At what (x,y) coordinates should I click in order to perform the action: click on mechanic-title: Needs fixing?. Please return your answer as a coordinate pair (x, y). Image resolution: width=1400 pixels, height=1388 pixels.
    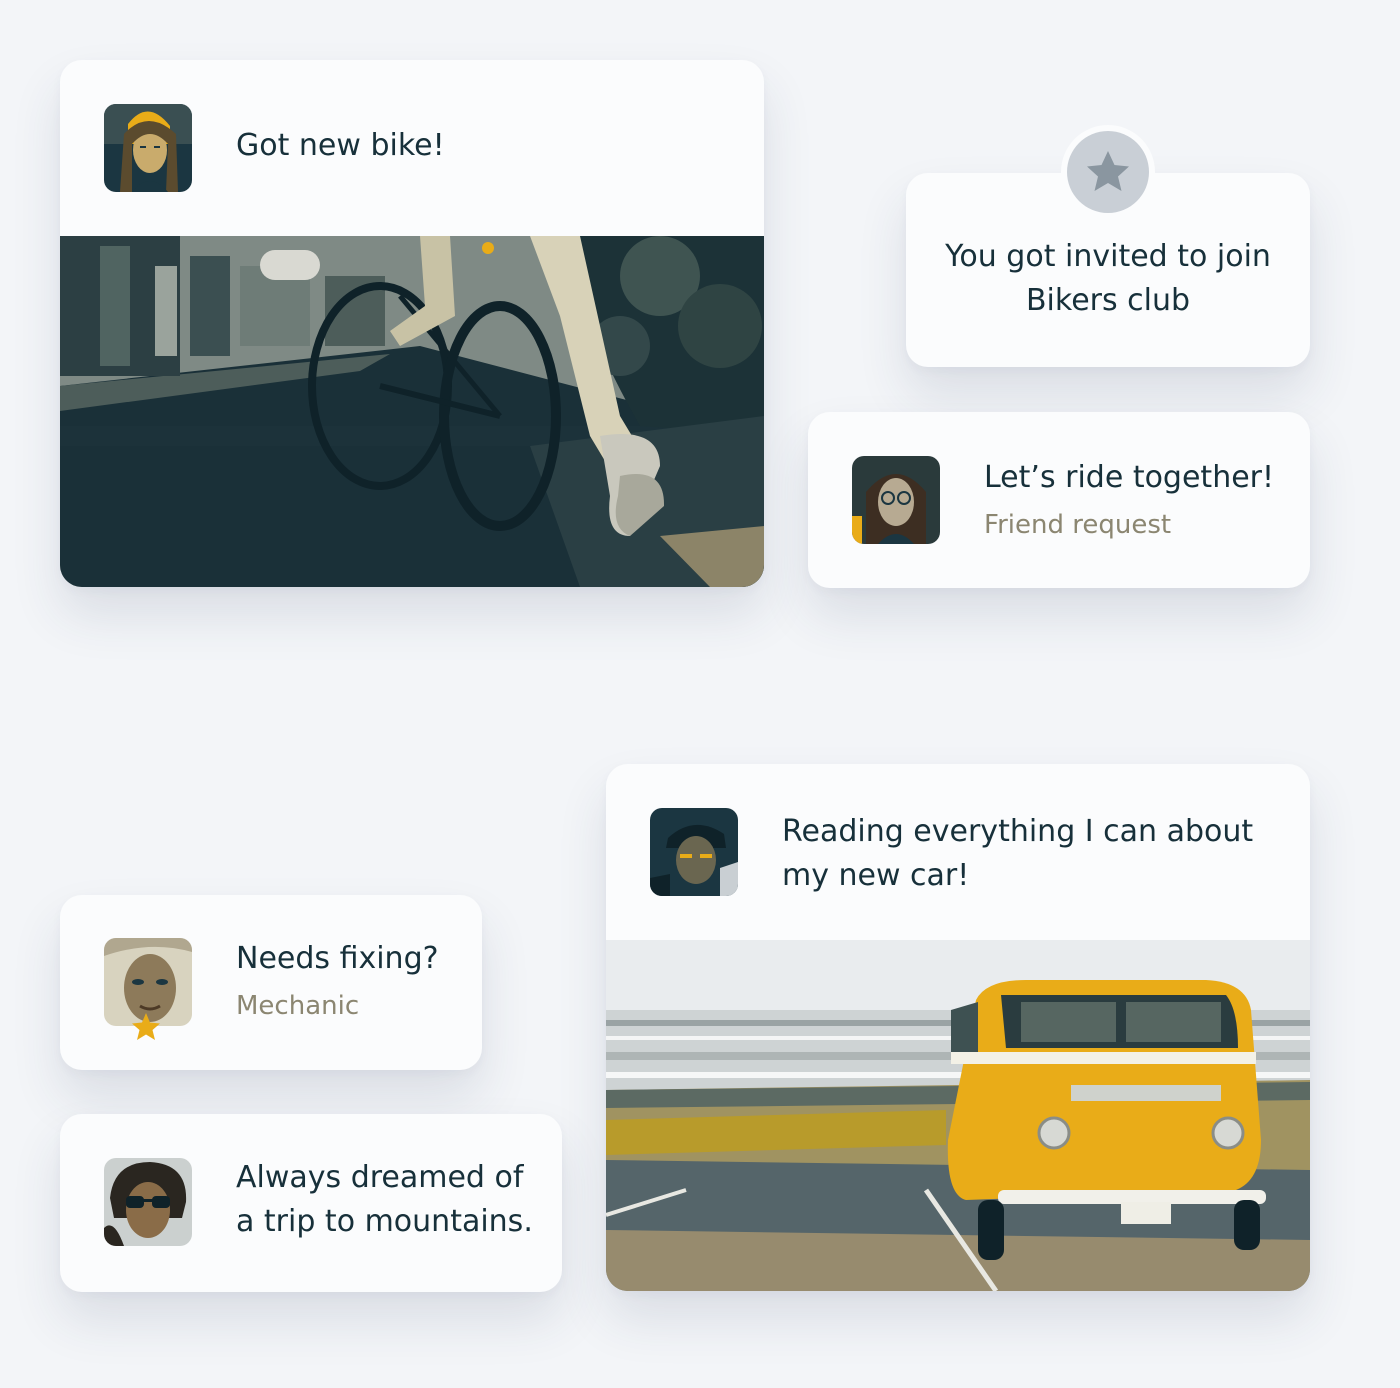
    Looking at the image, I should click on (337, 958).